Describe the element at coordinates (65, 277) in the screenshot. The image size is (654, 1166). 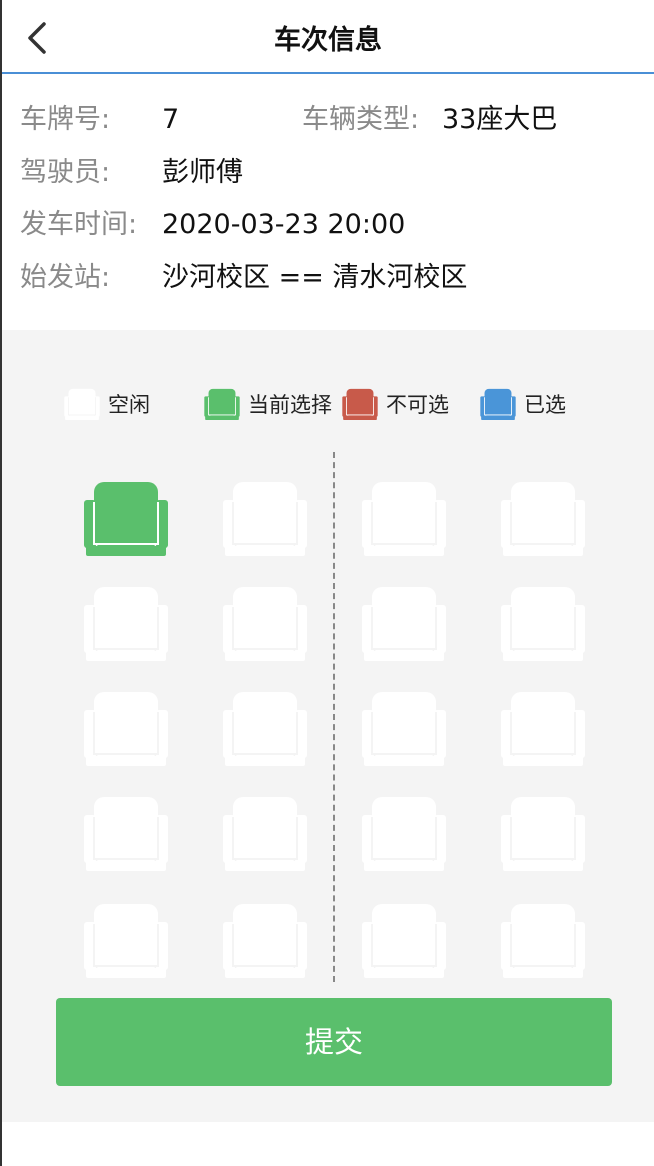
I see `station-label: 始发站:` at that location.